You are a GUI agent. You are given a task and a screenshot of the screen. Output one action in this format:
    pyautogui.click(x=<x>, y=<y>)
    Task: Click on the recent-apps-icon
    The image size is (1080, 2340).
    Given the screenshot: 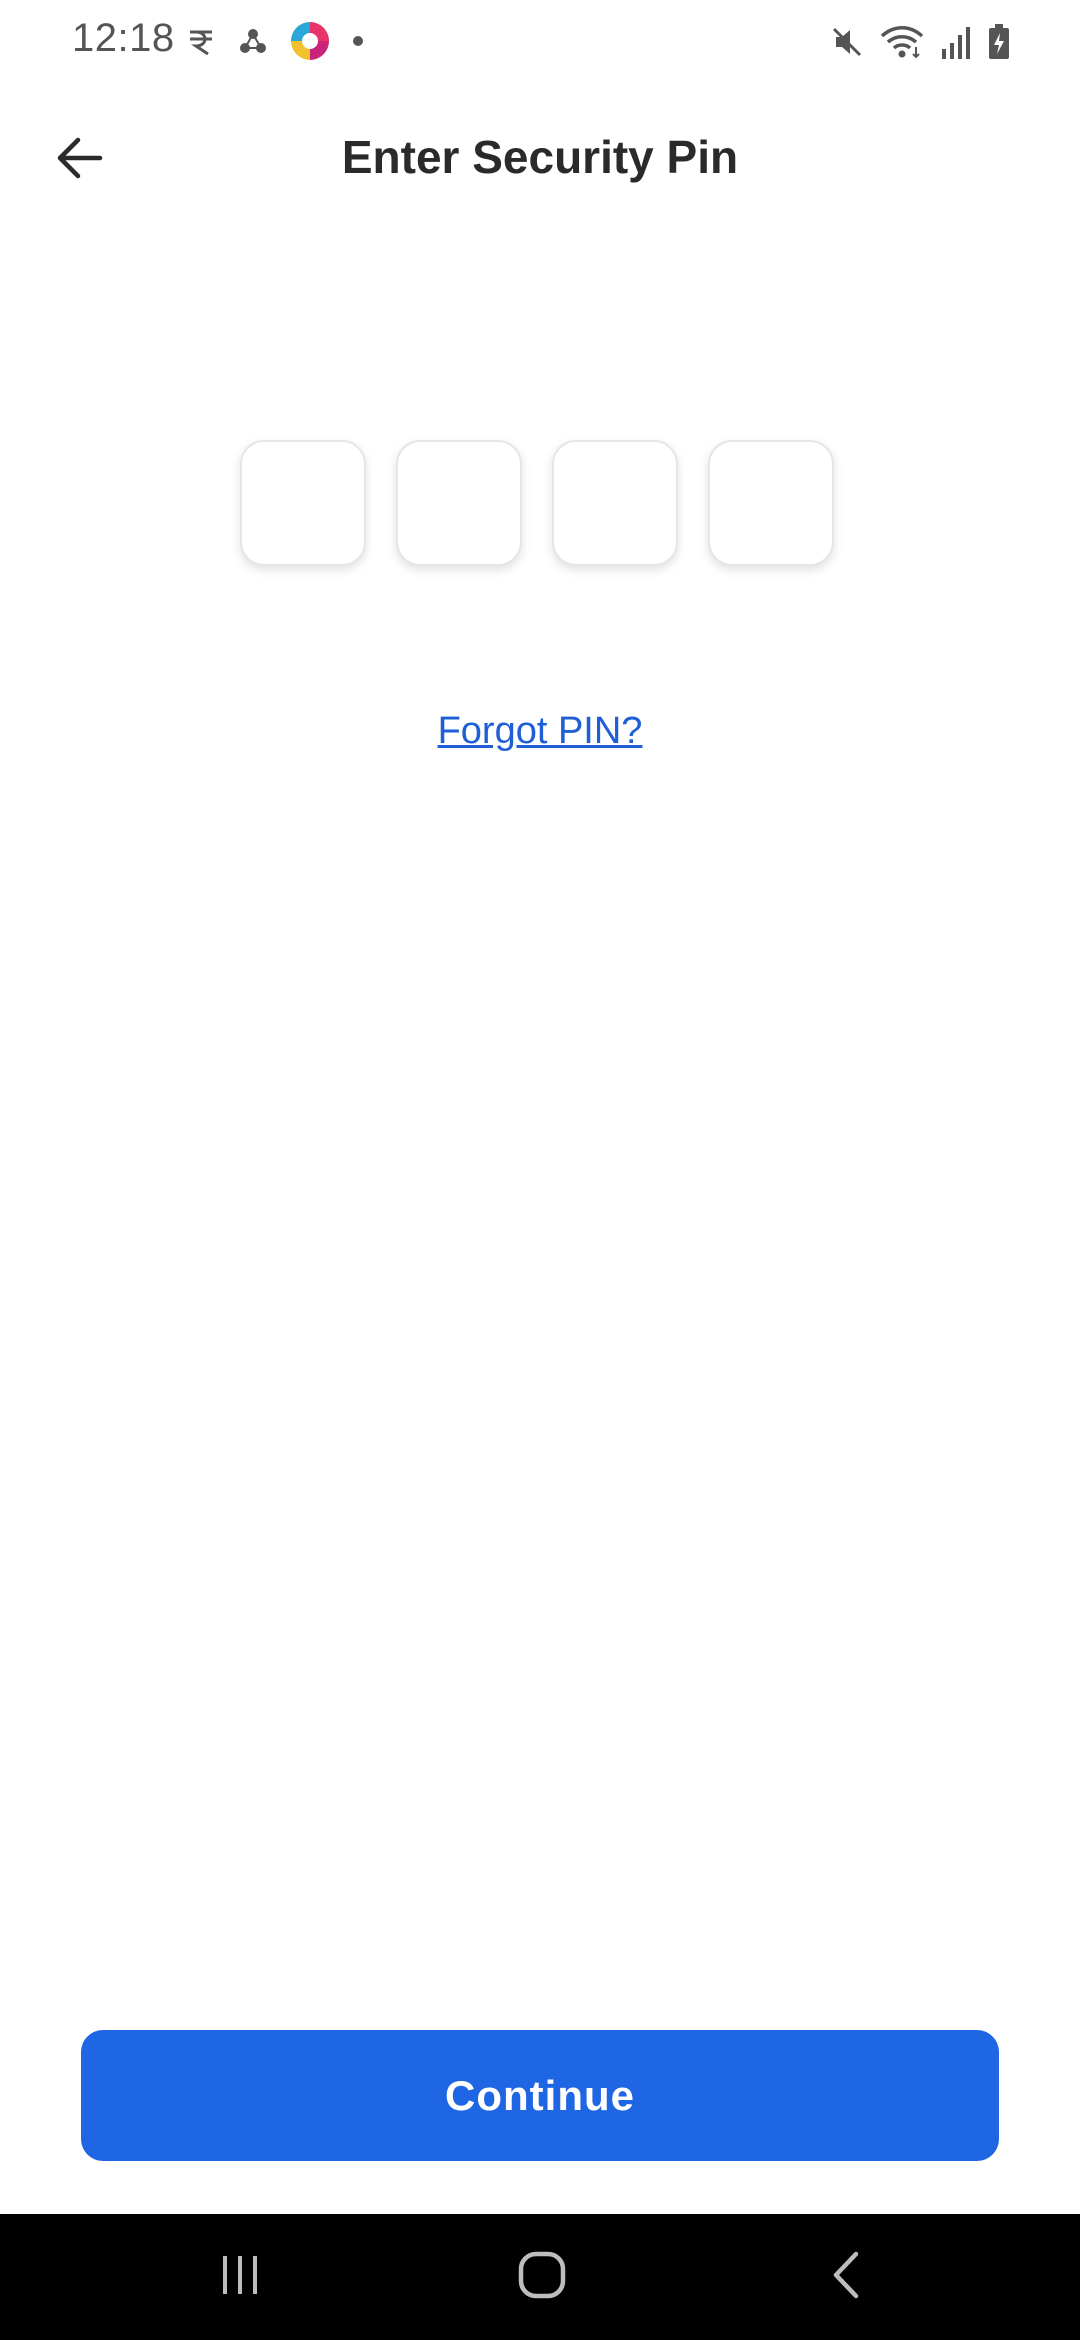 What is the action you would take?
    pyautogui.click(x=240, y=2277)
    